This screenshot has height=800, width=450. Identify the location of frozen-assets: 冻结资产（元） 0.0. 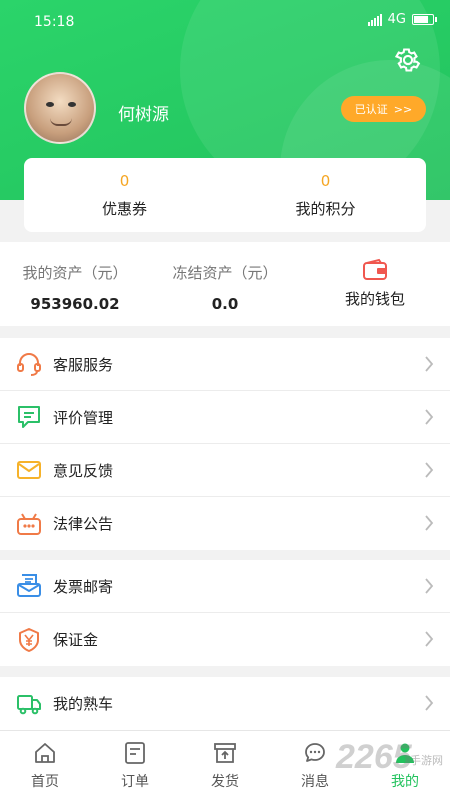
(225, 284).